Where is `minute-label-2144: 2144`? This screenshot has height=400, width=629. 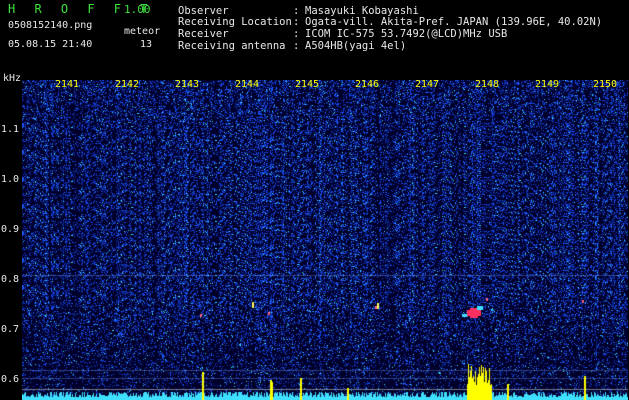
minute-label-2144: 2144 is located at coordinates (247, 84).